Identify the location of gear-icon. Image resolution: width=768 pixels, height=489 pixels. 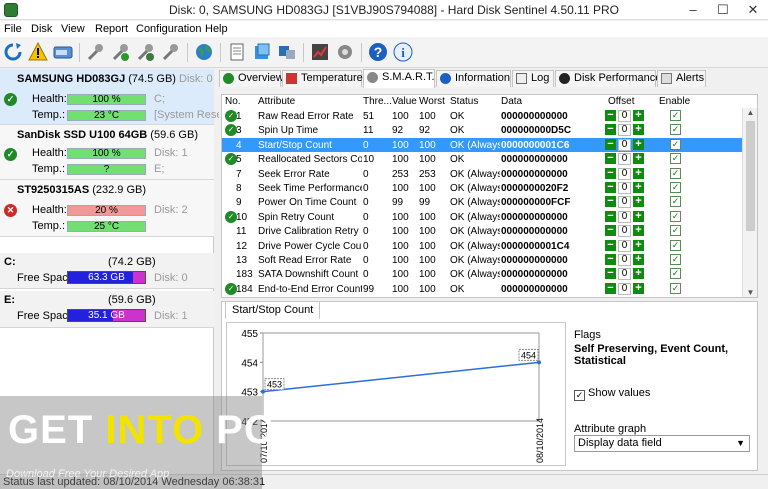
(345, 52).